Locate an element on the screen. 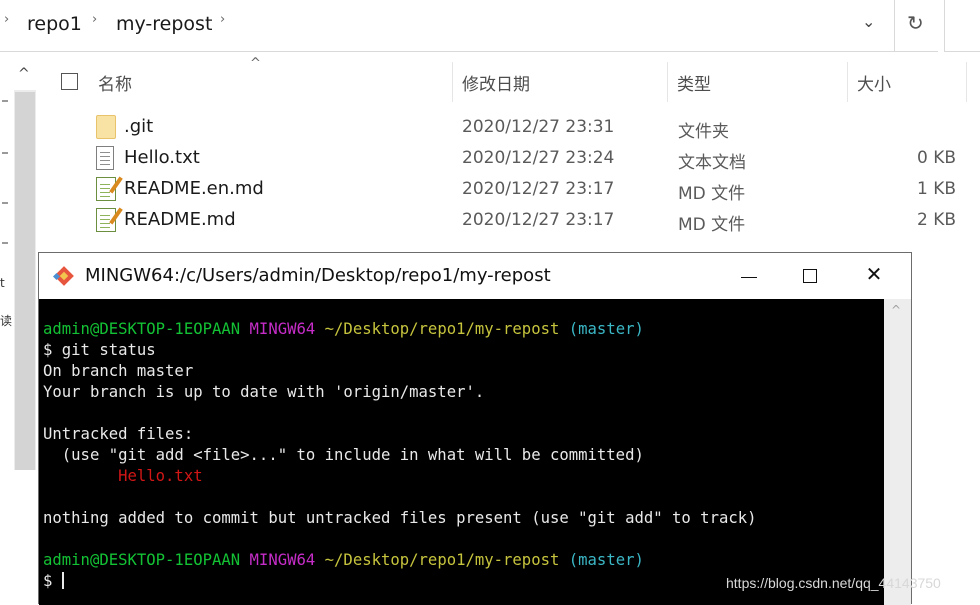 The image size is (980, 605). file-row: README.md 2020/12/27 23:17 MD 文件 2 KB is located at coordinates (530, 220).